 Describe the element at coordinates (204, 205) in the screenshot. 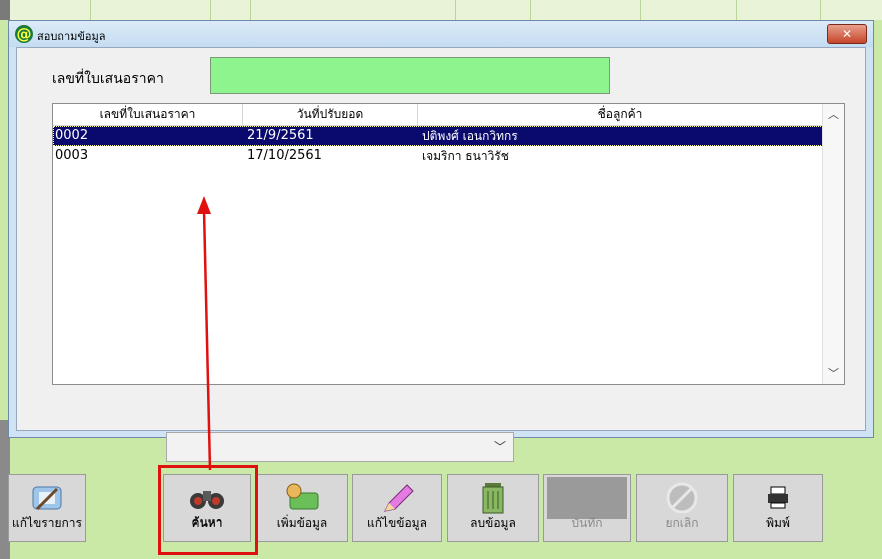

I see `arrow-head` at that location.